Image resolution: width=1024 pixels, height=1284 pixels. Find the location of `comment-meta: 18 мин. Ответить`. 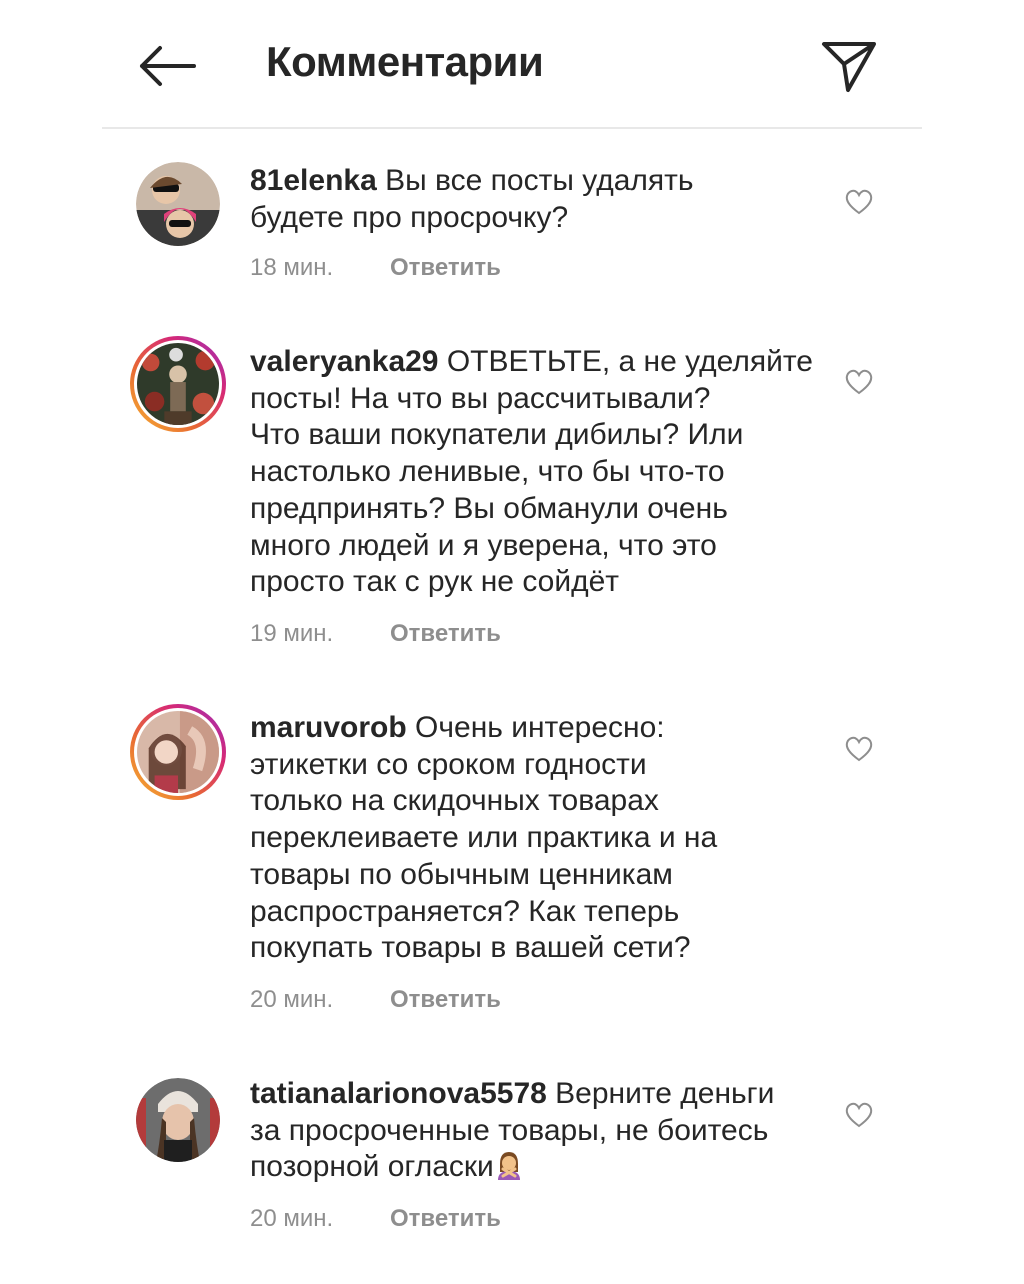

comment-meta: 18 мин. Ответить is located at coordinates (375, 268).